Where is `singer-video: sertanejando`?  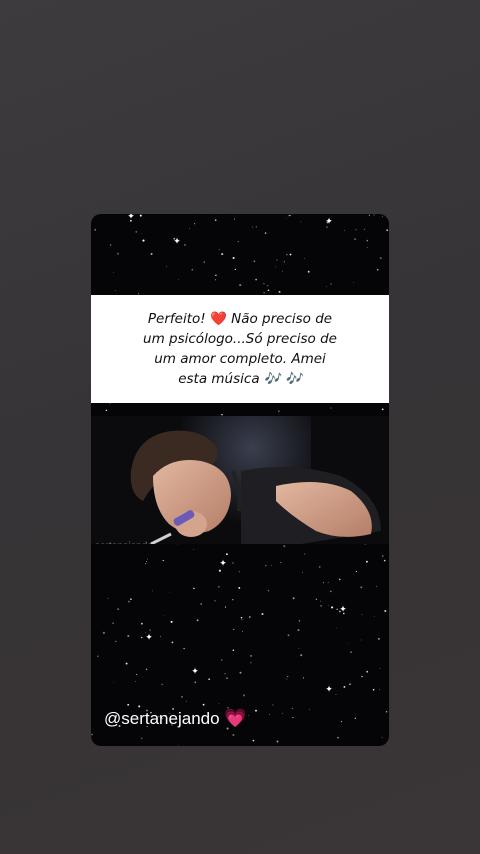 singer-video: sertanejando is located at coordinates (240, 480).